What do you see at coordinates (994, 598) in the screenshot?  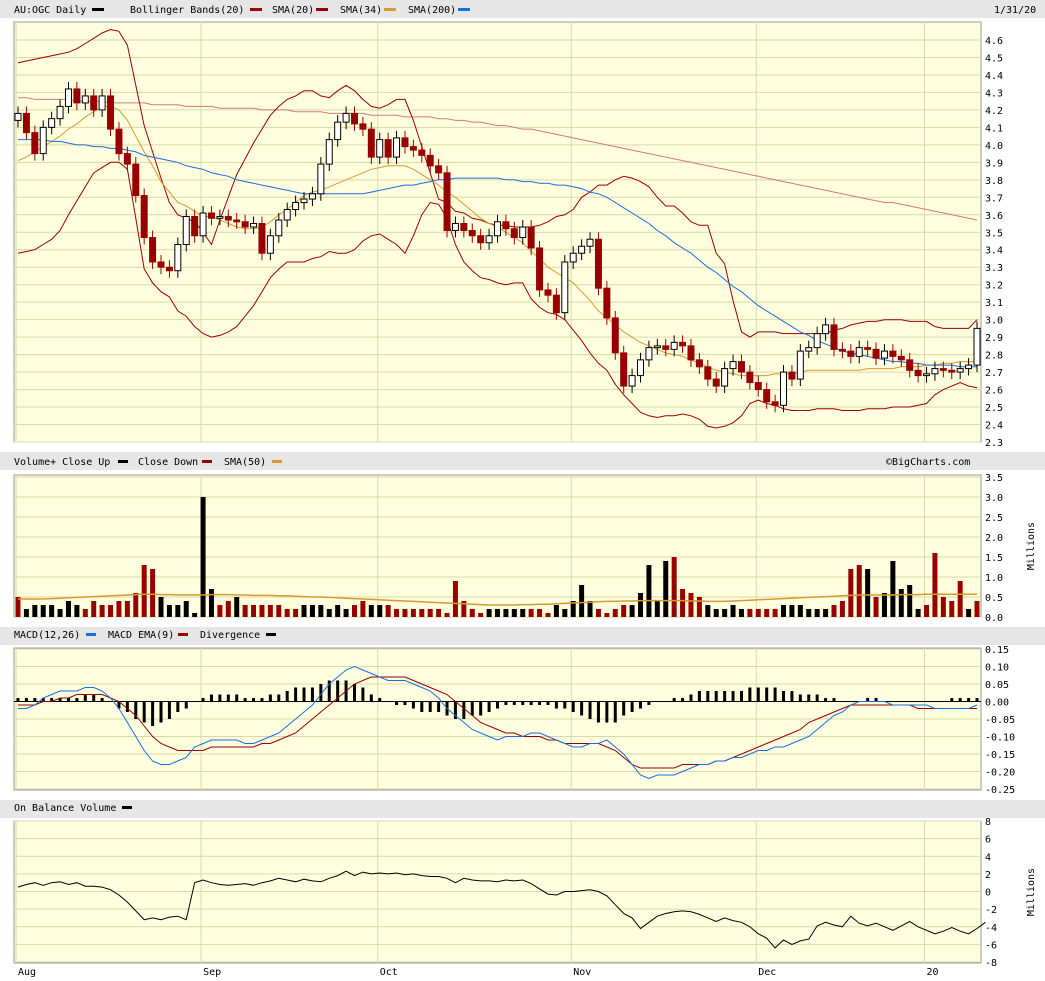 I see `y-tick-label: 0.5` at bounding box center [994, 598].